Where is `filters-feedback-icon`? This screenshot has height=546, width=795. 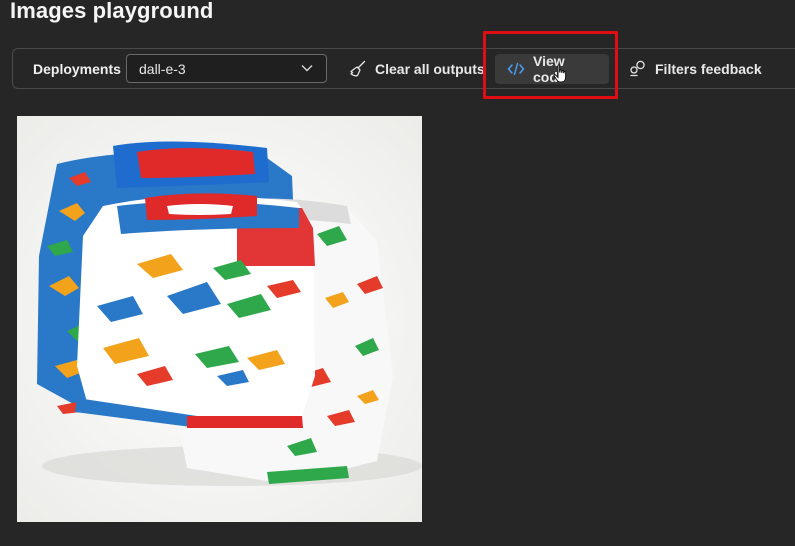 filters-feedback-icon is located at coordinates (637, 68).